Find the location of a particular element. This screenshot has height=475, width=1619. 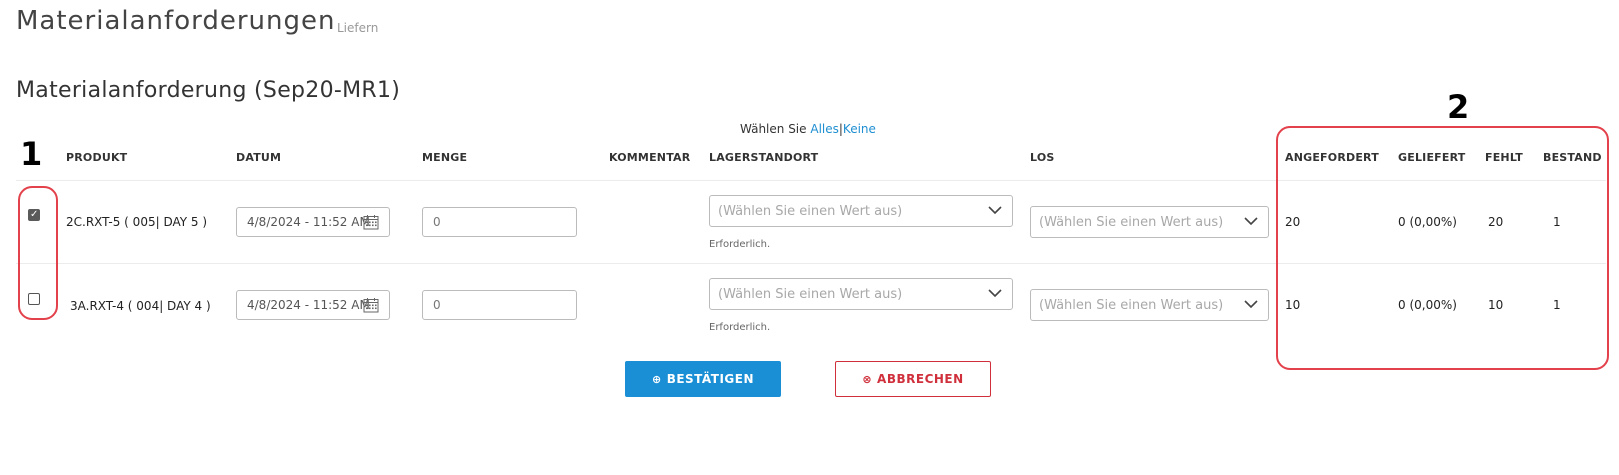

confirm-button: ⊕ BESTÄTIGEN is located at coordinates (703, 379).